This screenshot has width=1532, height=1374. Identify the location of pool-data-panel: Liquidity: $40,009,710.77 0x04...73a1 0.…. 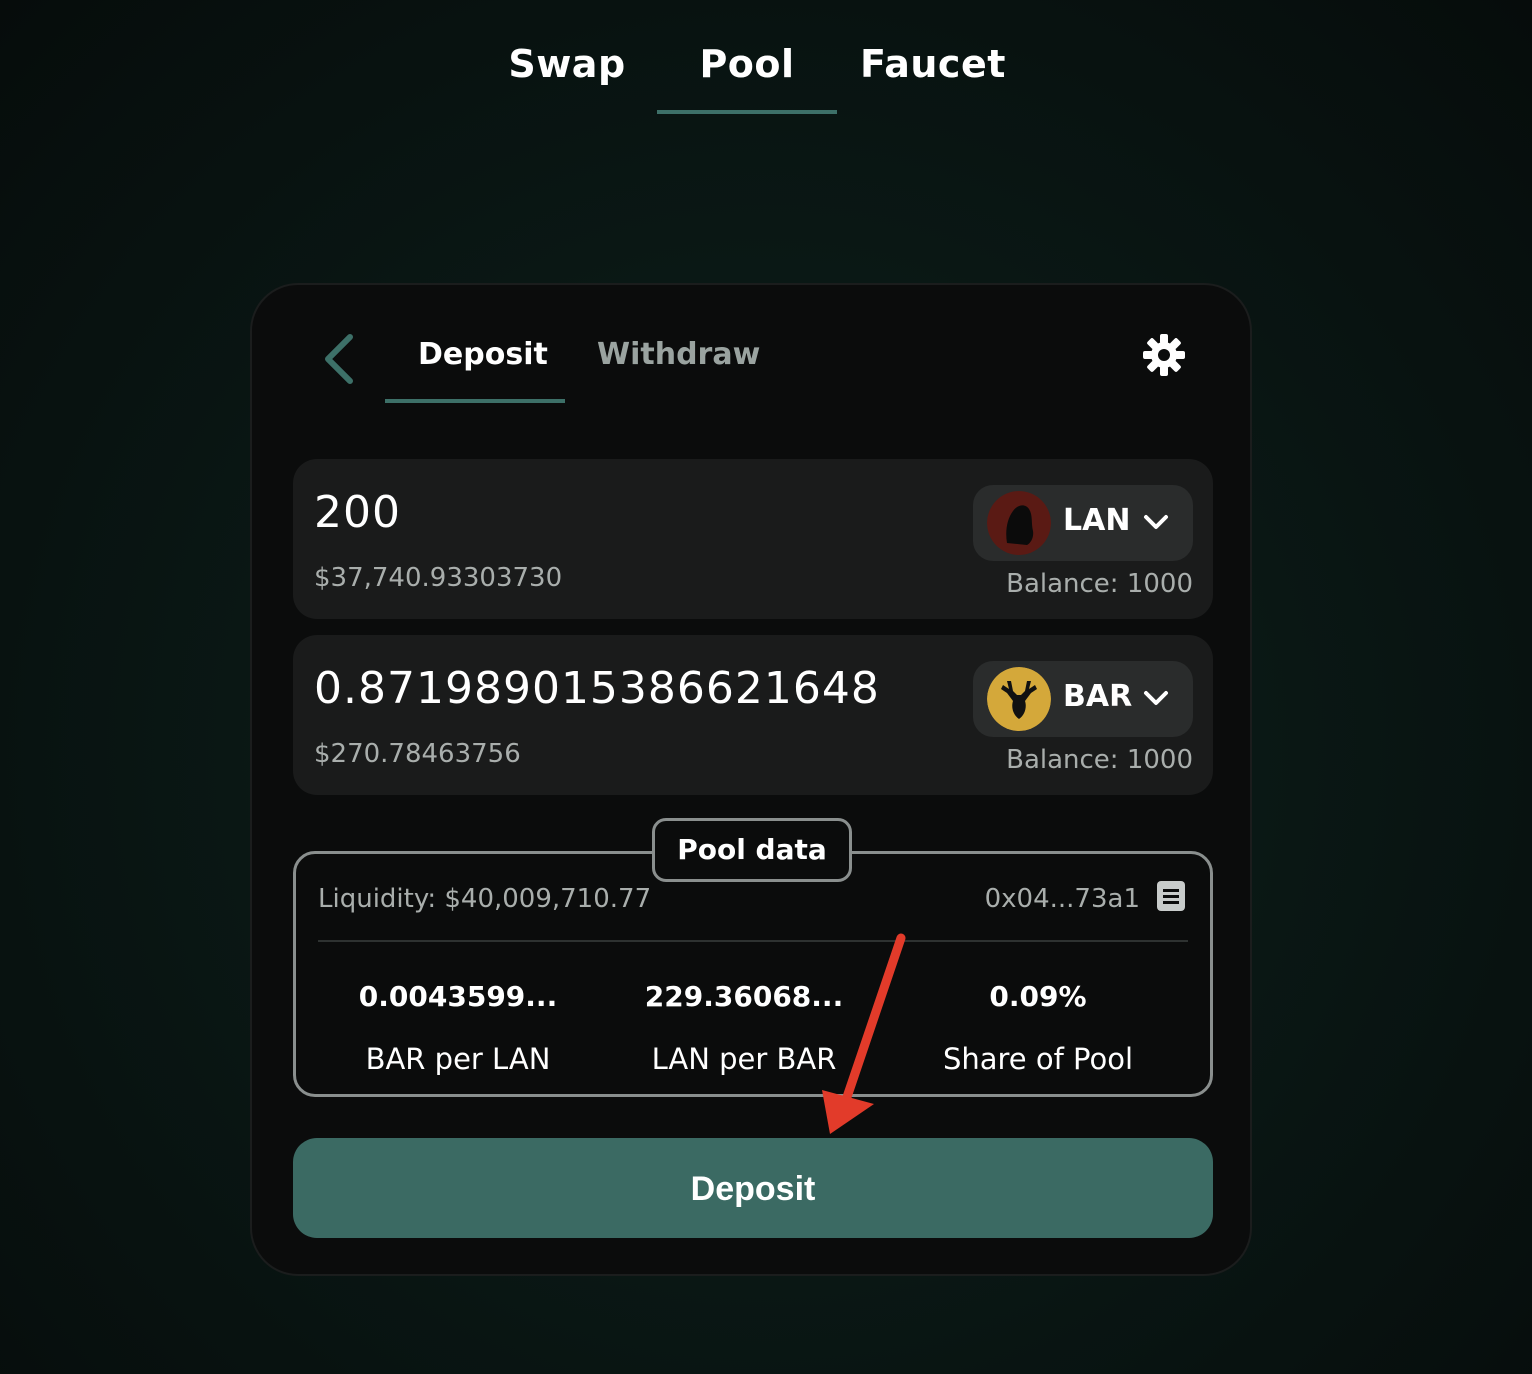
(753, 974).